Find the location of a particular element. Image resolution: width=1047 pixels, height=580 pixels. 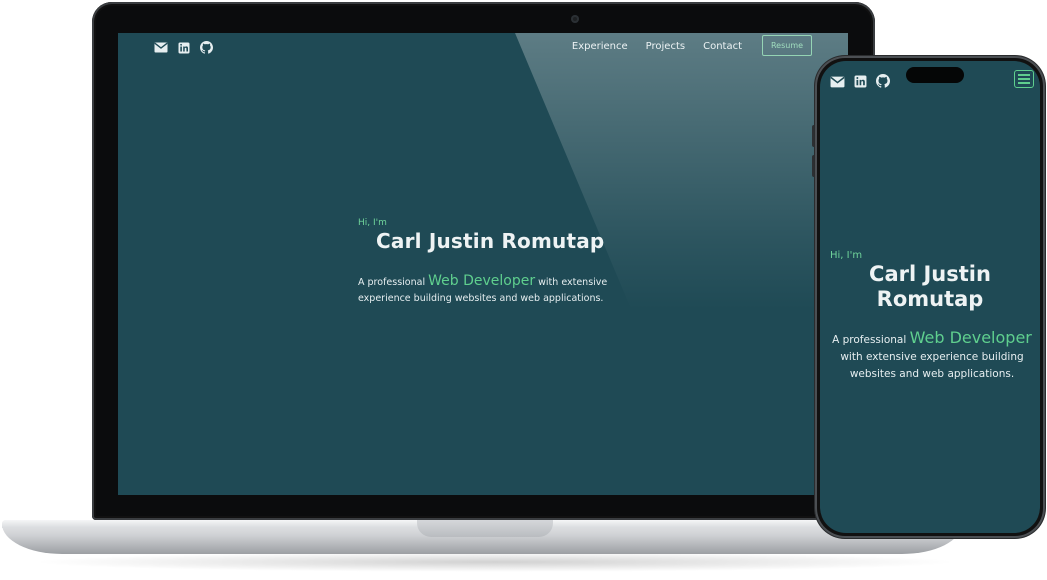

mobile-desc-prefix: A professional is located at coordinates (869, 340).